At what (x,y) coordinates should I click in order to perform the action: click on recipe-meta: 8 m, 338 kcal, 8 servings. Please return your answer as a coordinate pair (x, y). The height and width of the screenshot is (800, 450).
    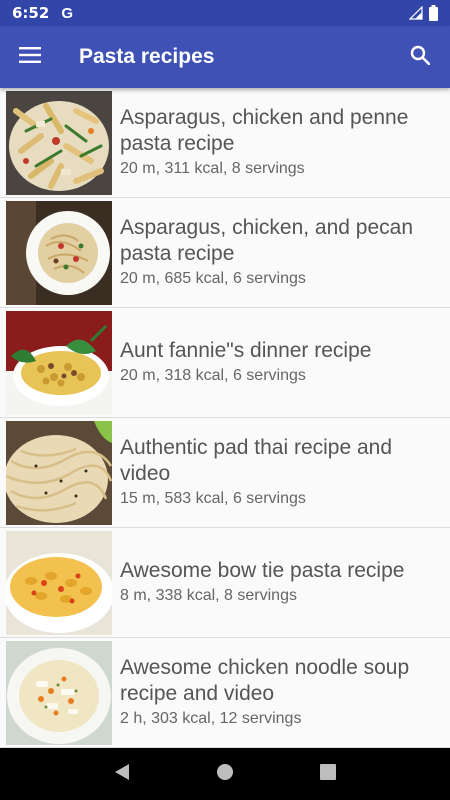
    Looking at the image, I should click on (208, 595).